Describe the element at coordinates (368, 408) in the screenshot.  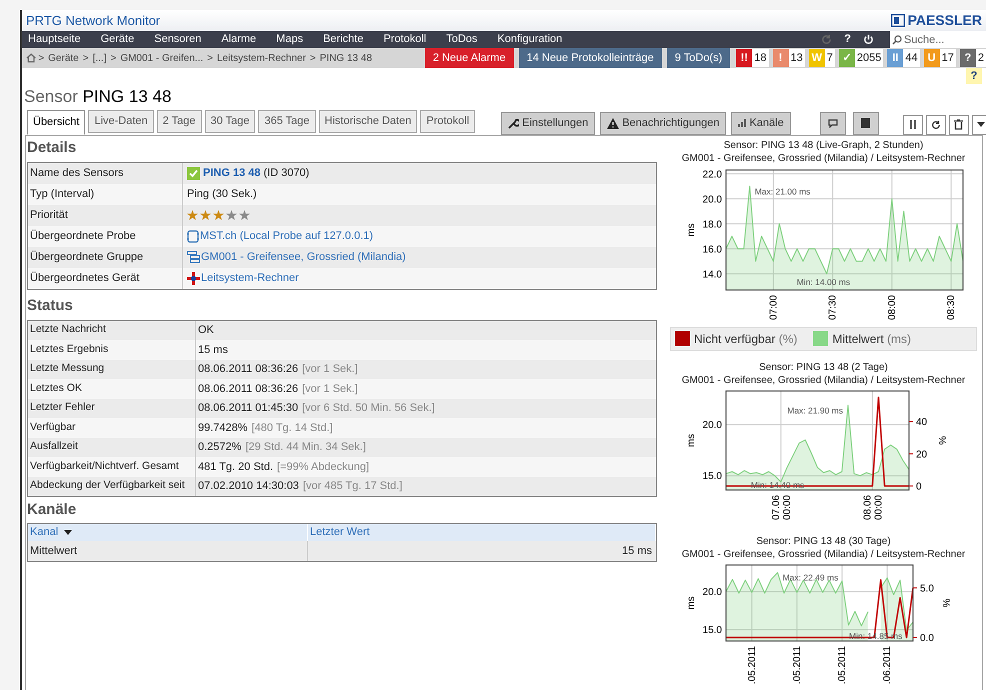
I see `field-note: [vor 6 Std. 50 Min. 56 Sek.]` at that location.